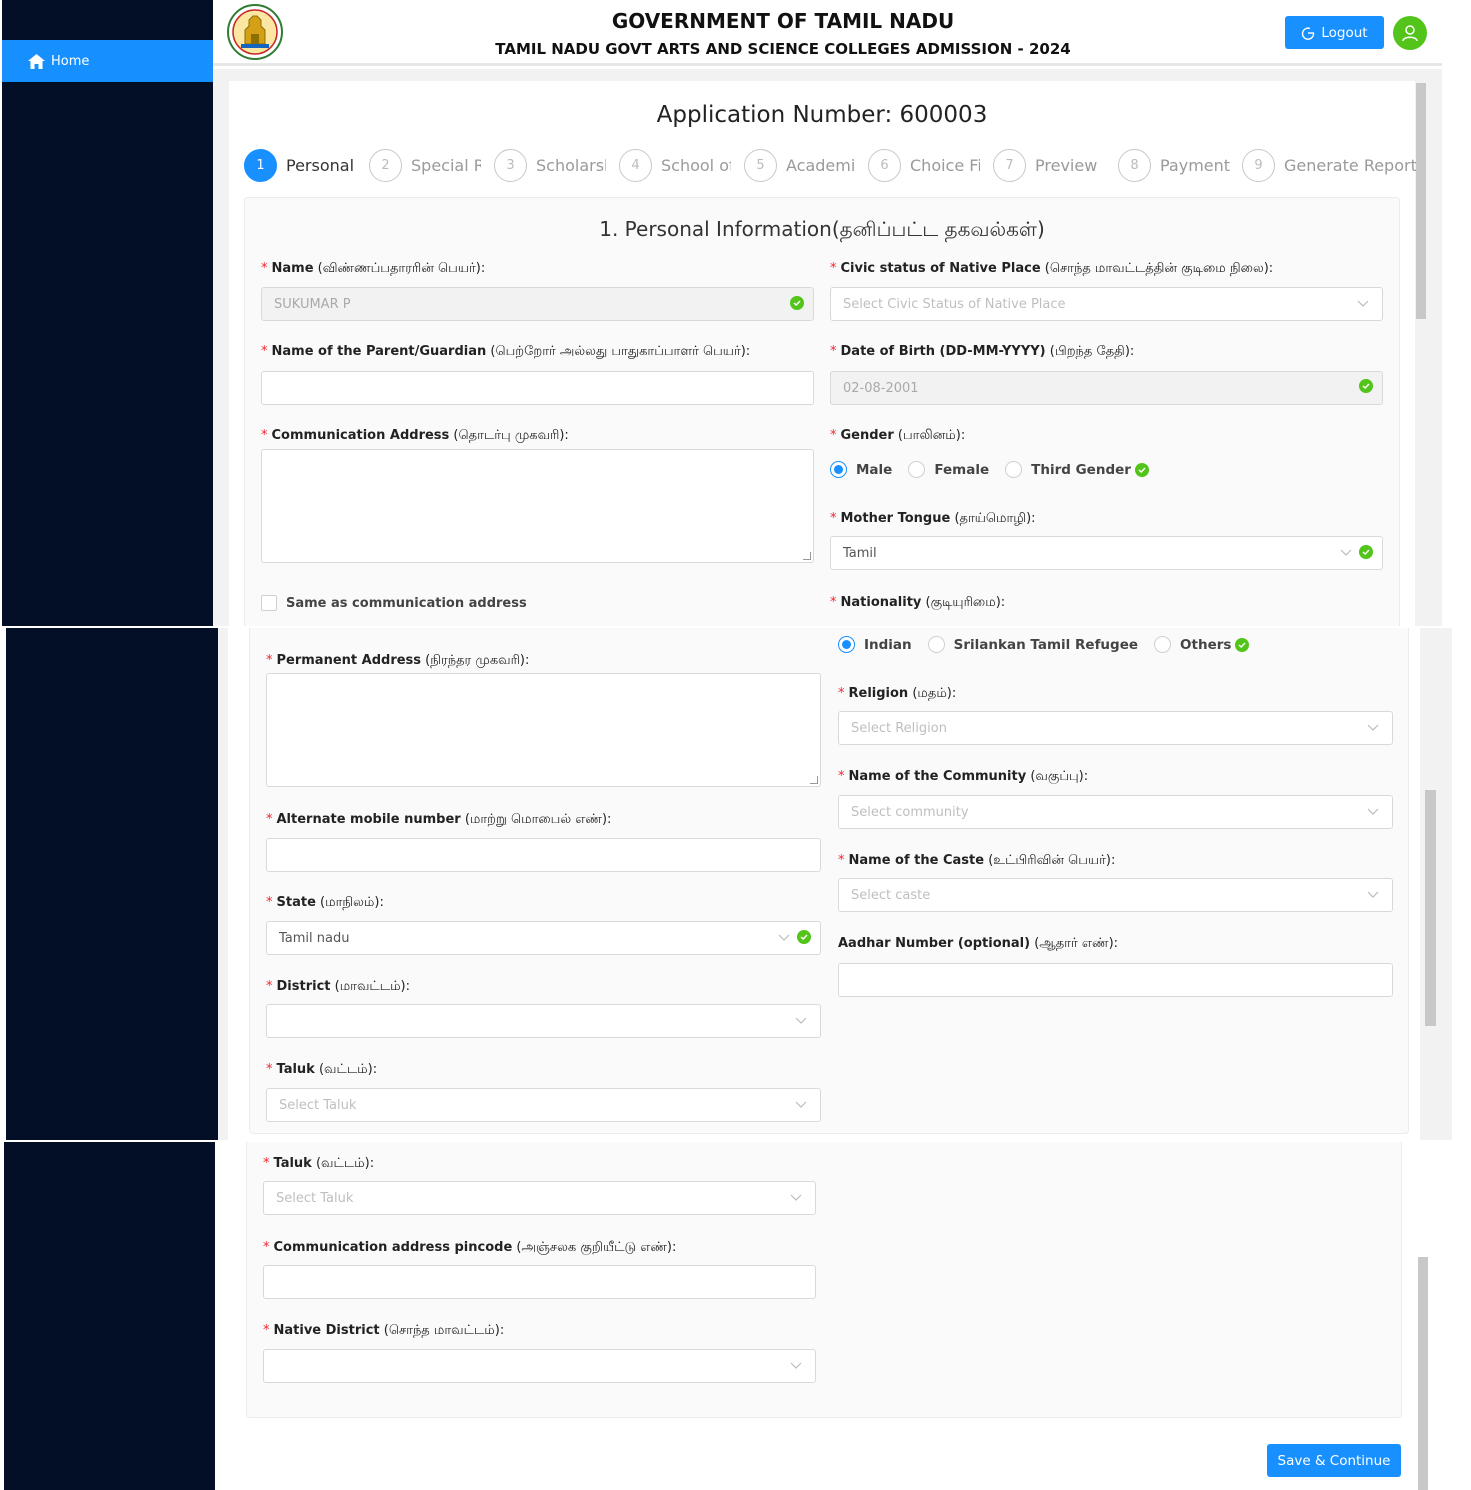 The image size is (1471, 1490). What do you see at coordinates (543, 855) in the screenshot?
I see `alt-mobile-input` at bounding box center [543, 855].